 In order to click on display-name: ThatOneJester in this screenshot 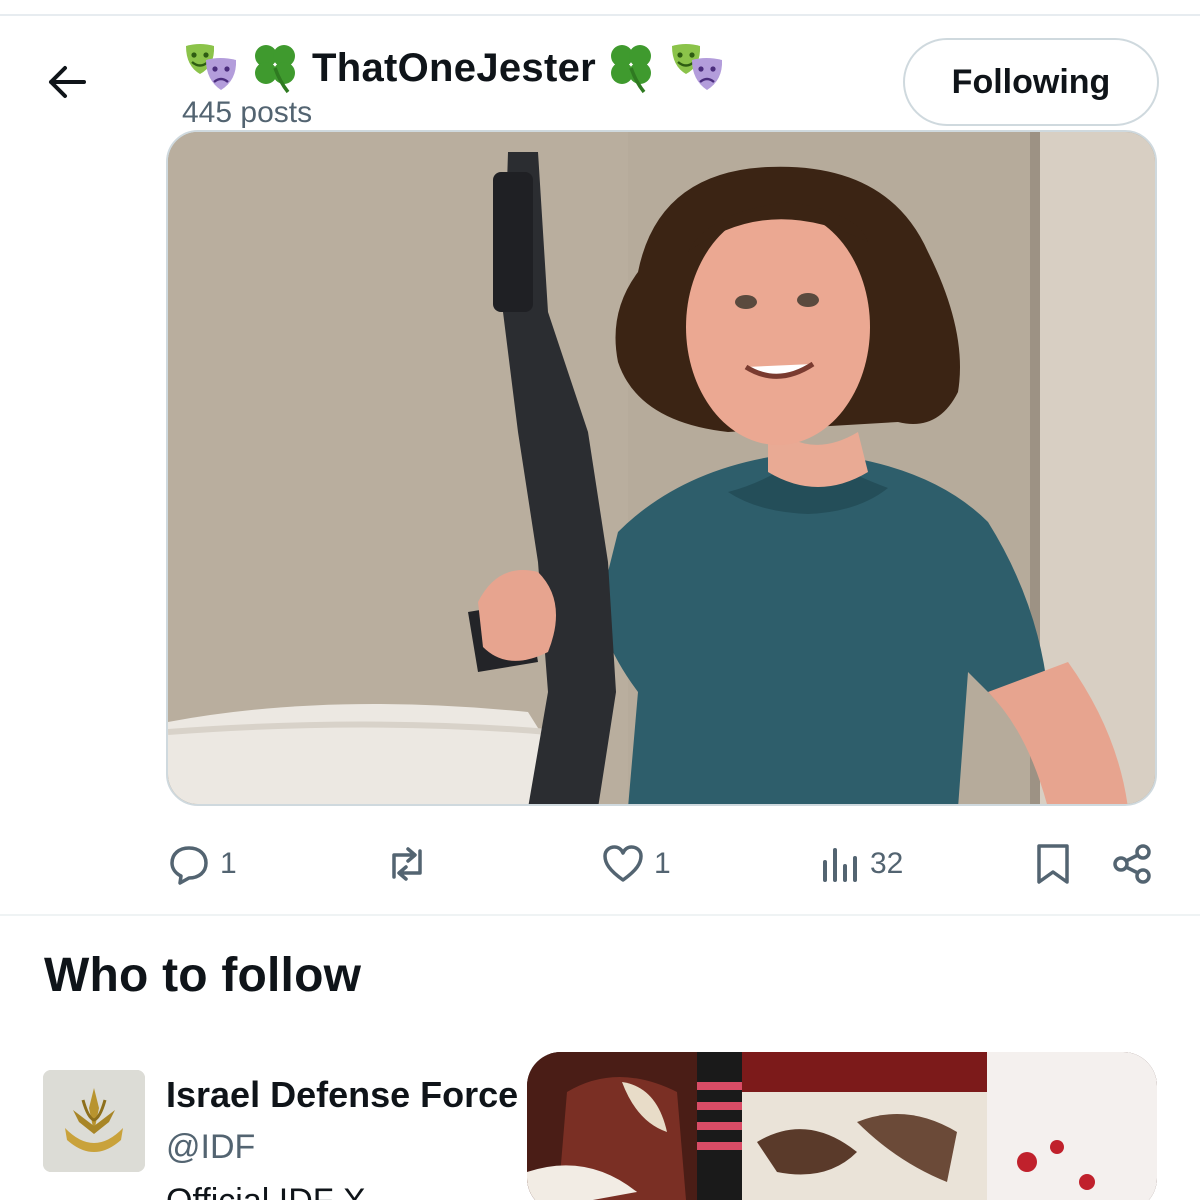, I will do `click(454, 67)`.